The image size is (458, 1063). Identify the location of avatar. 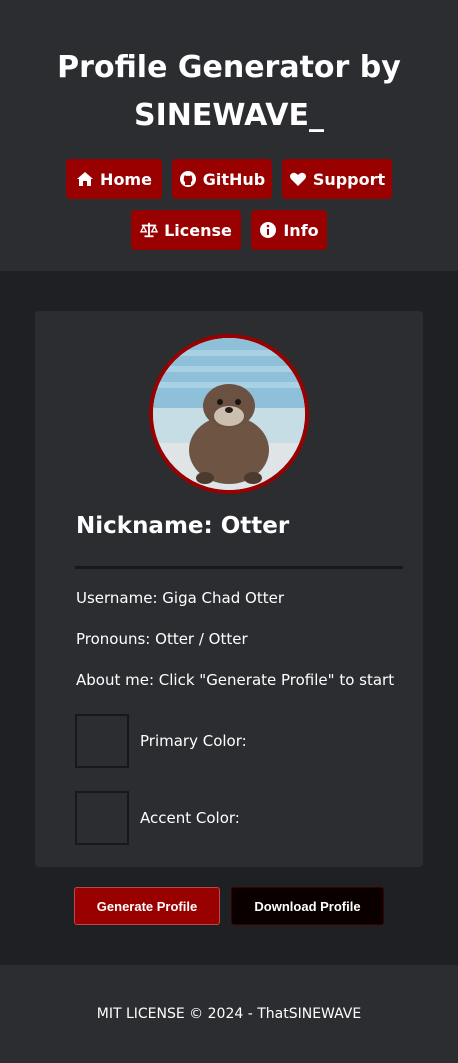
(229, 414).